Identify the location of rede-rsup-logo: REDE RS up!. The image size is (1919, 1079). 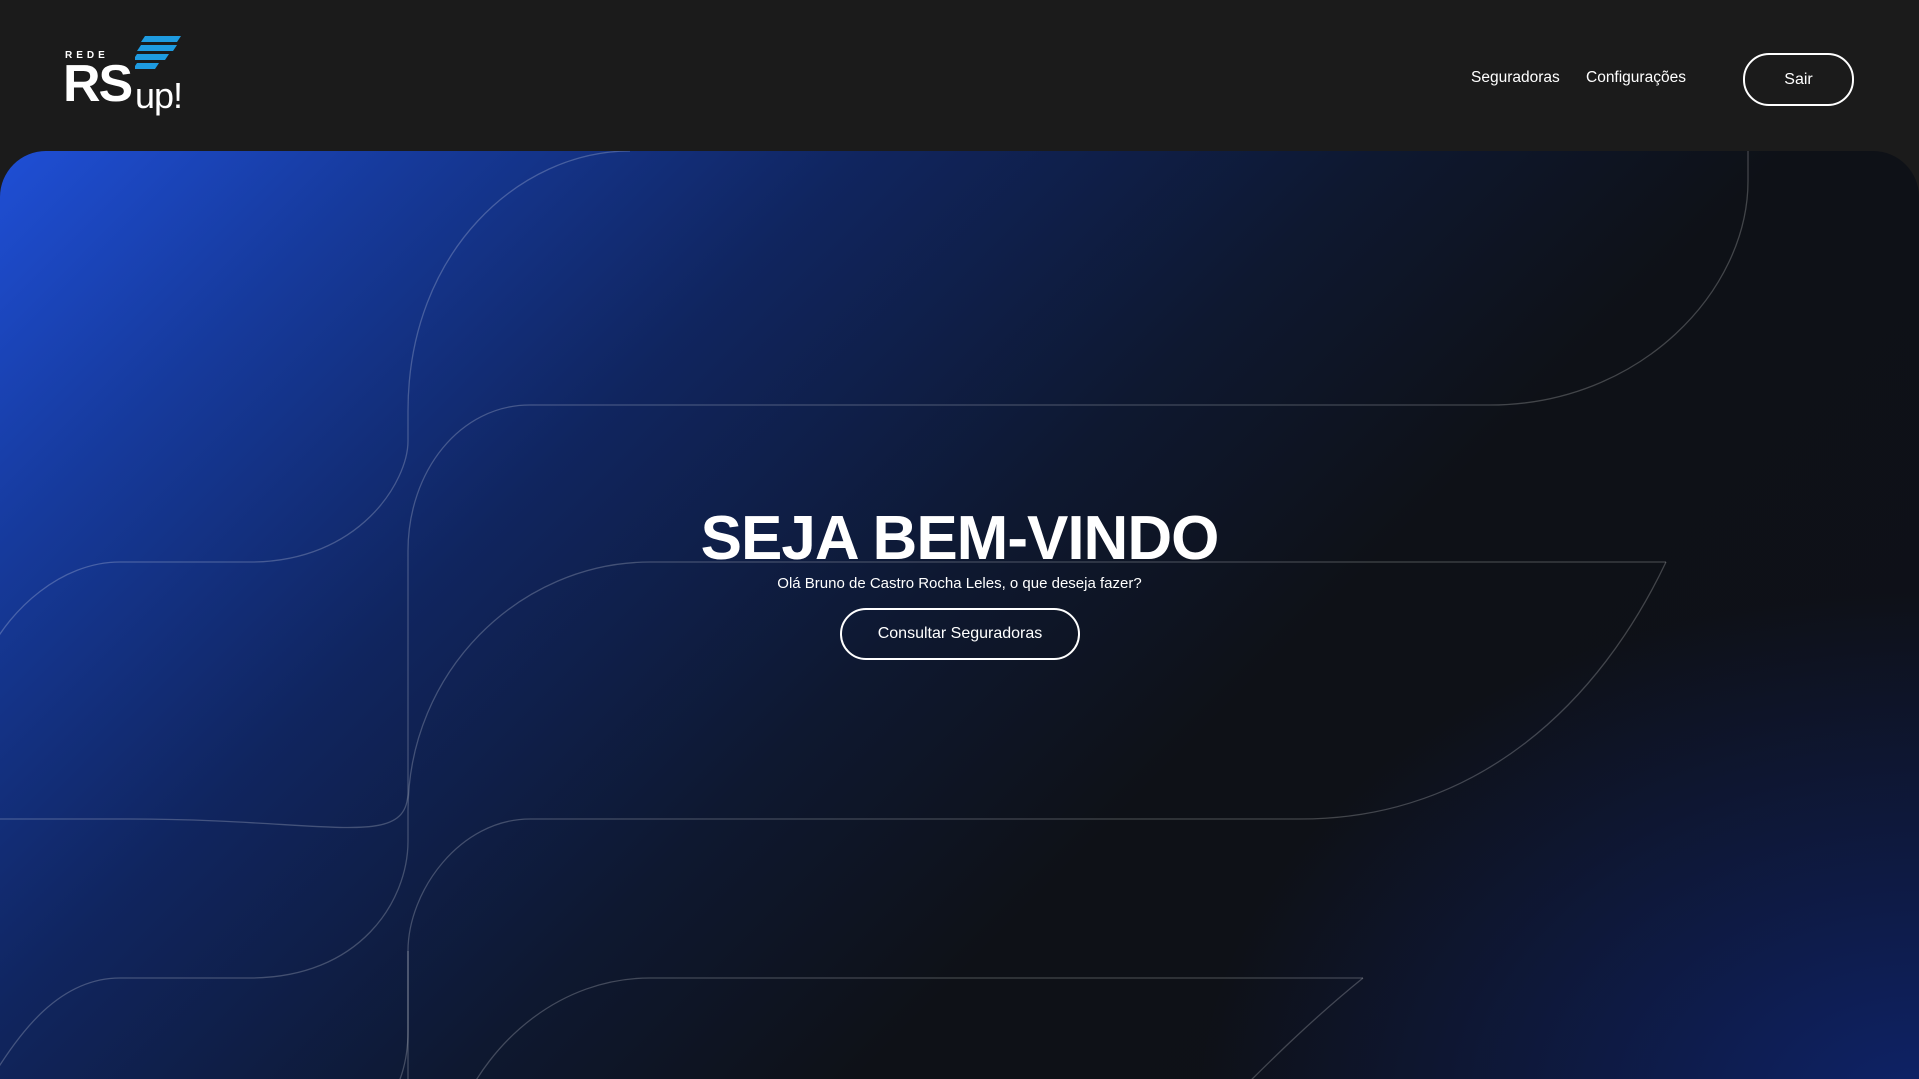
(127, 81).